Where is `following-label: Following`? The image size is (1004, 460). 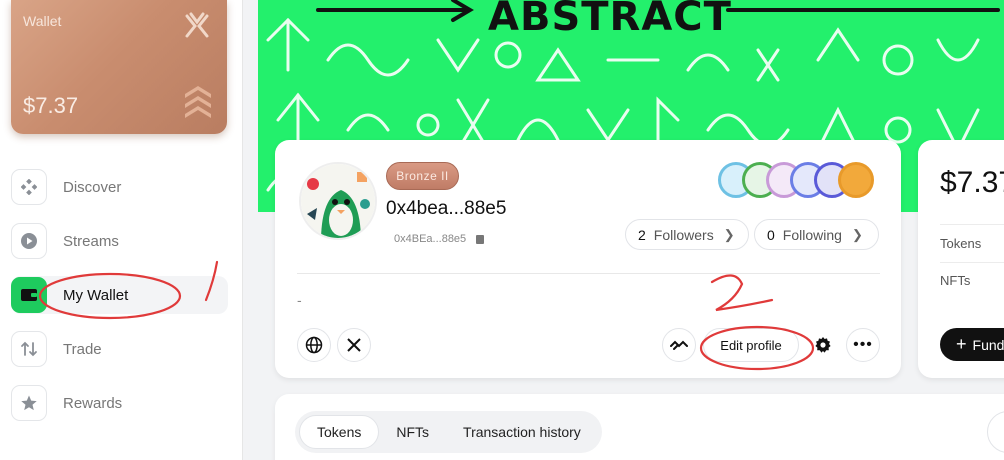 following-label: Following is located at coordinates (812, 234).